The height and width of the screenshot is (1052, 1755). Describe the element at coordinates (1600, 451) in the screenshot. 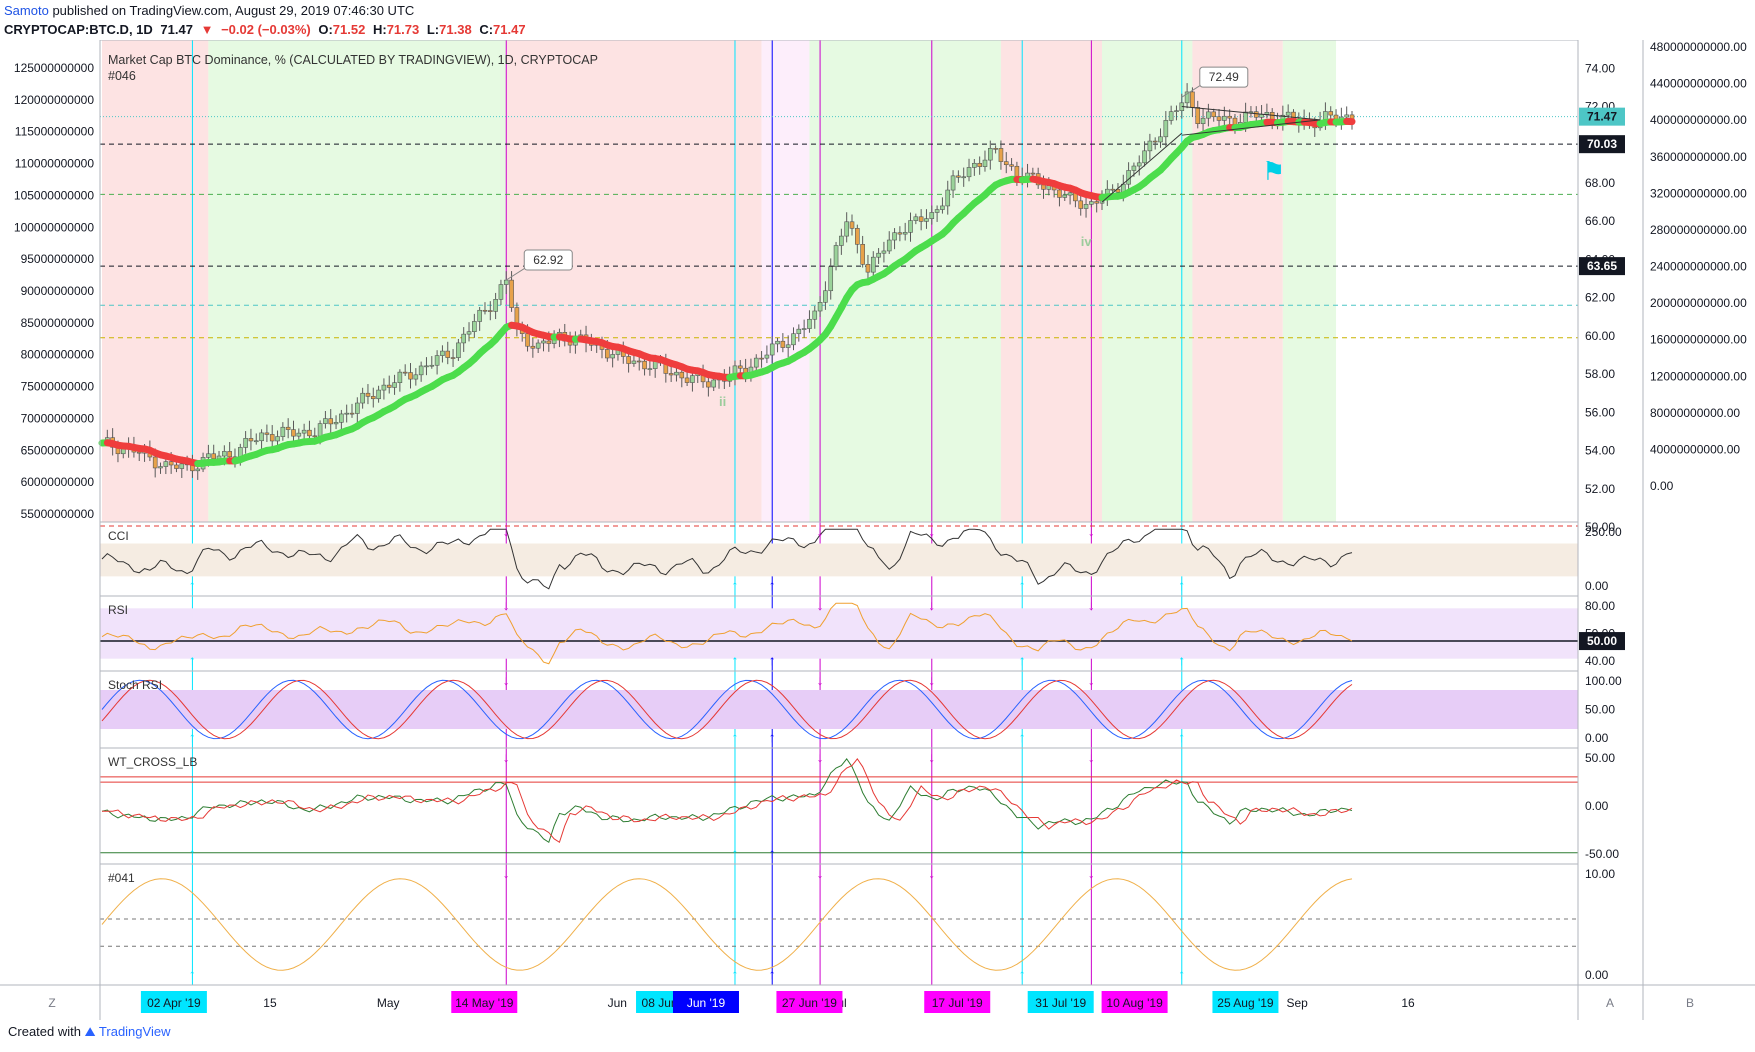

I see `price-axis-tick: 54.00` at that location.